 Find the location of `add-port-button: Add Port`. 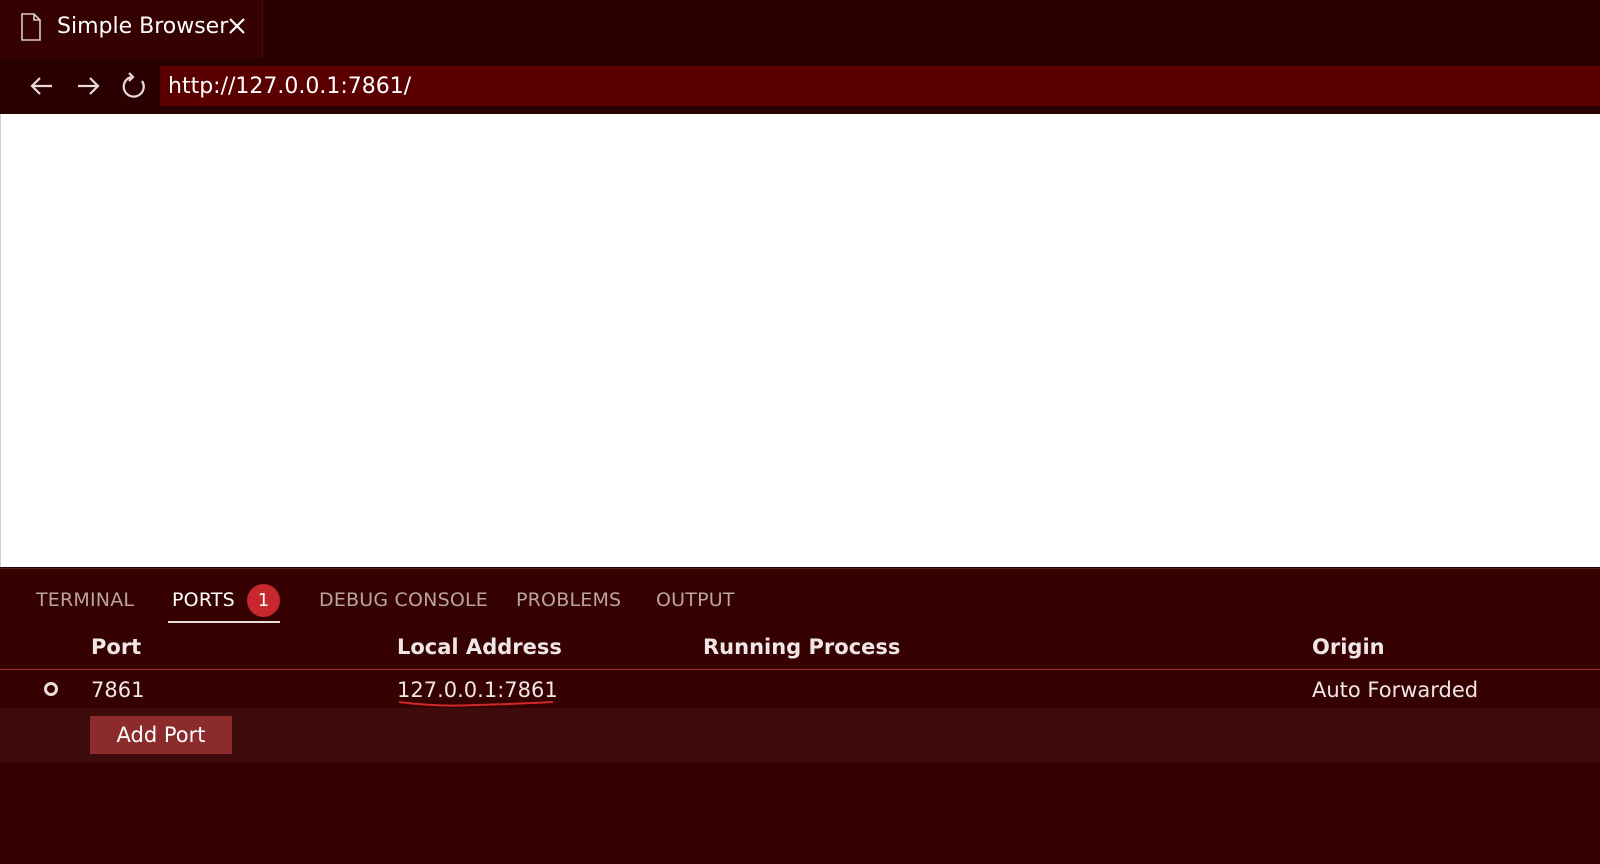

add-port-button: Add Port is located at coordinates (161, 735).